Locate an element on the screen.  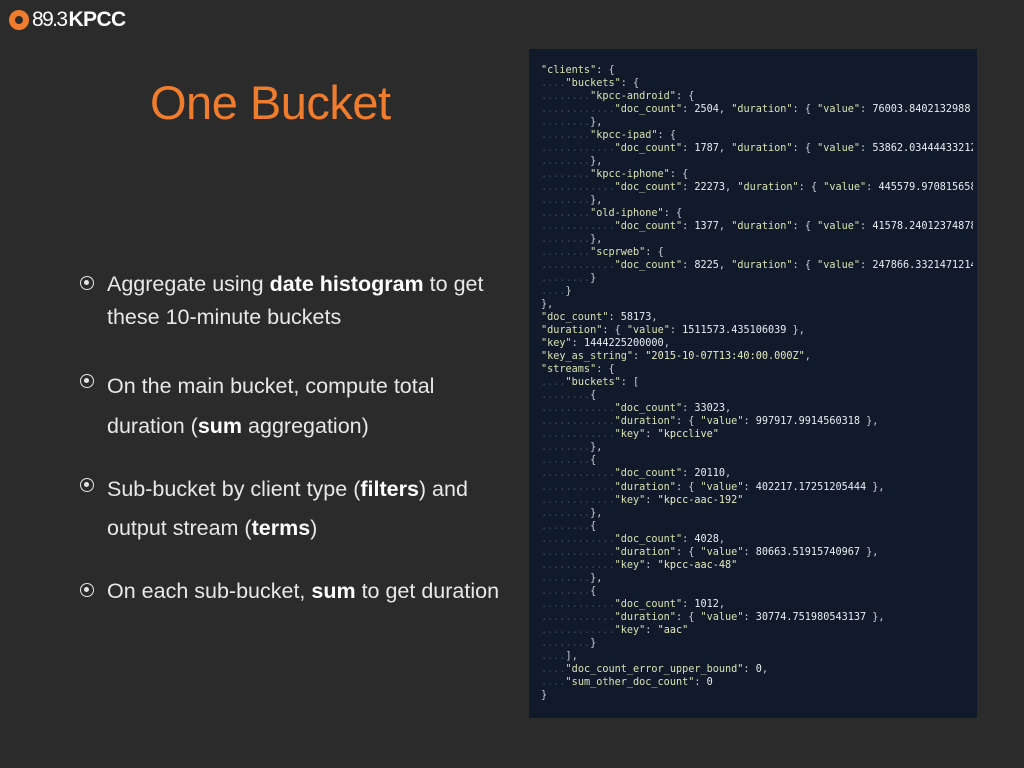
code-line: ....} is located at coordinates (556, 292).